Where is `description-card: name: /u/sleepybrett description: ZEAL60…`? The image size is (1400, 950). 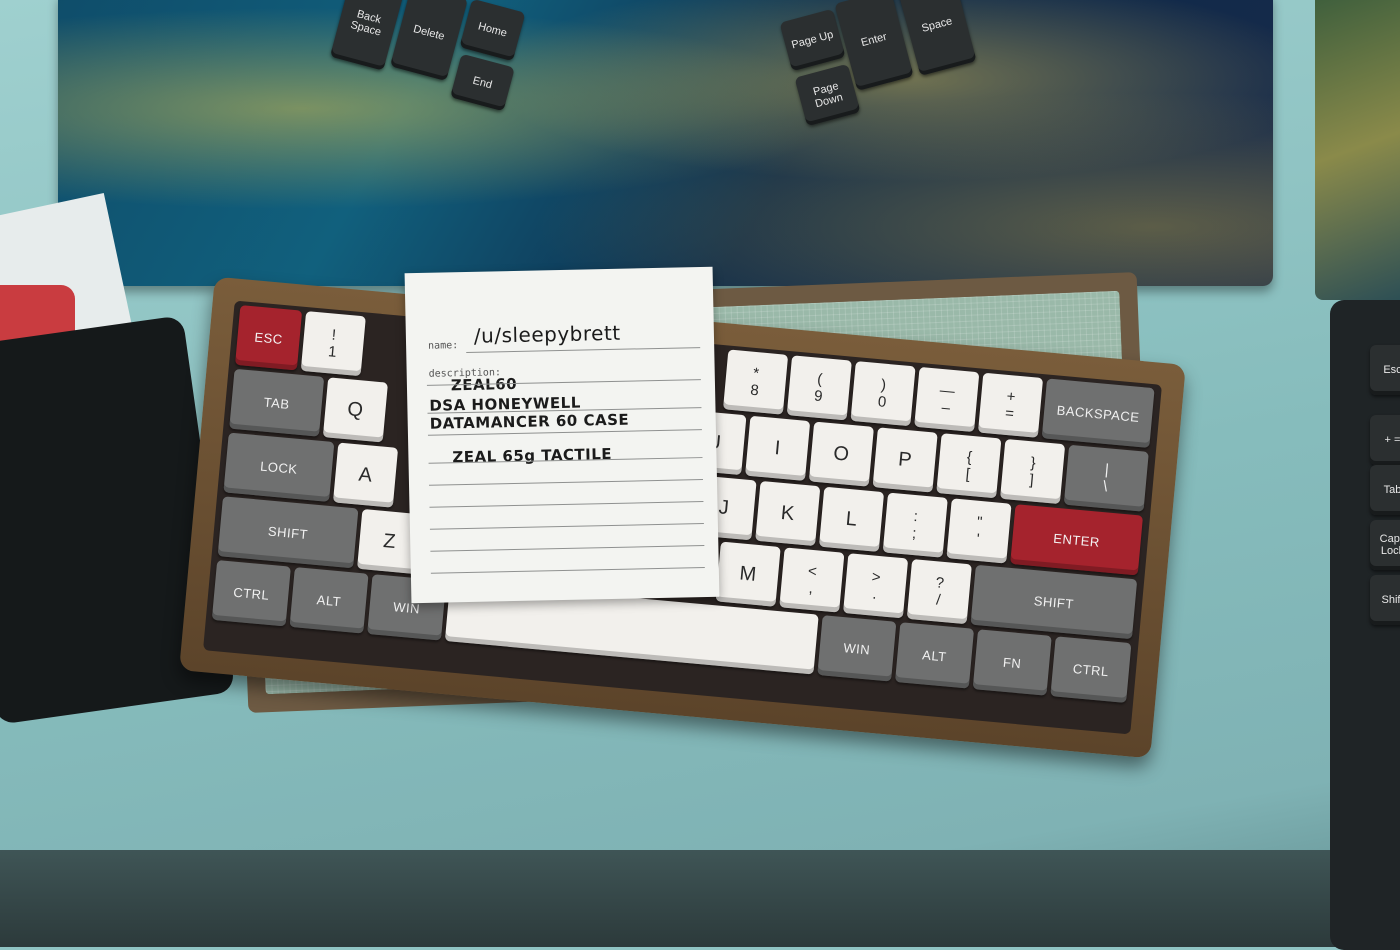
description-card: name: /u/sleepybrett description: ZEAL60… is located at coordinates (562, 435).